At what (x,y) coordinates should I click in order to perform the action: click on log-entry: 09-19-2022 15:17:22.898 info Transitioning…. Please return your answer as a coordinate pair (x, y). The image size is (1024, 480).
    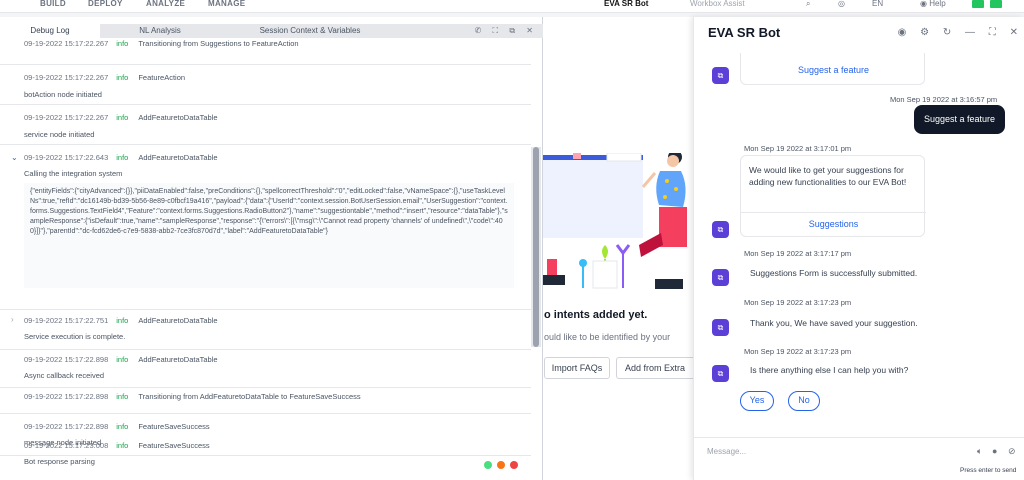
    Looking at the image, I should click on (265, 401).